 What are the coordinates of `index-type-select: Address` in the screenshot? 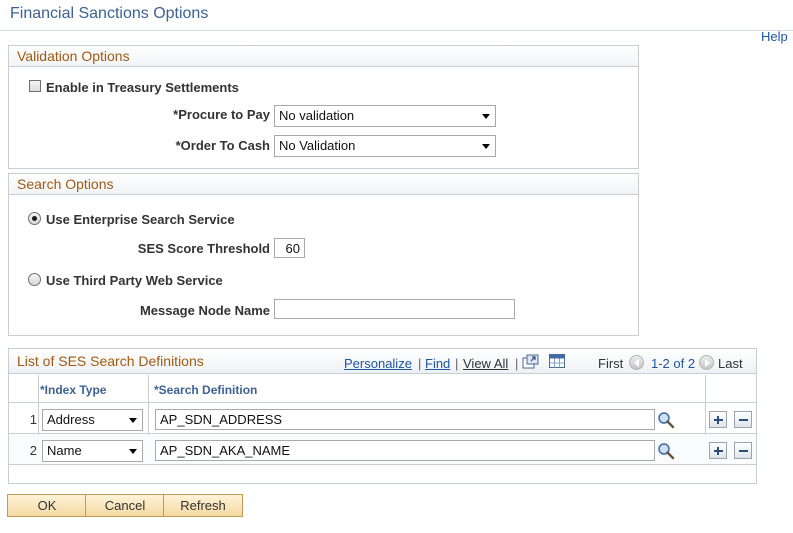 It's located at (92, 420).